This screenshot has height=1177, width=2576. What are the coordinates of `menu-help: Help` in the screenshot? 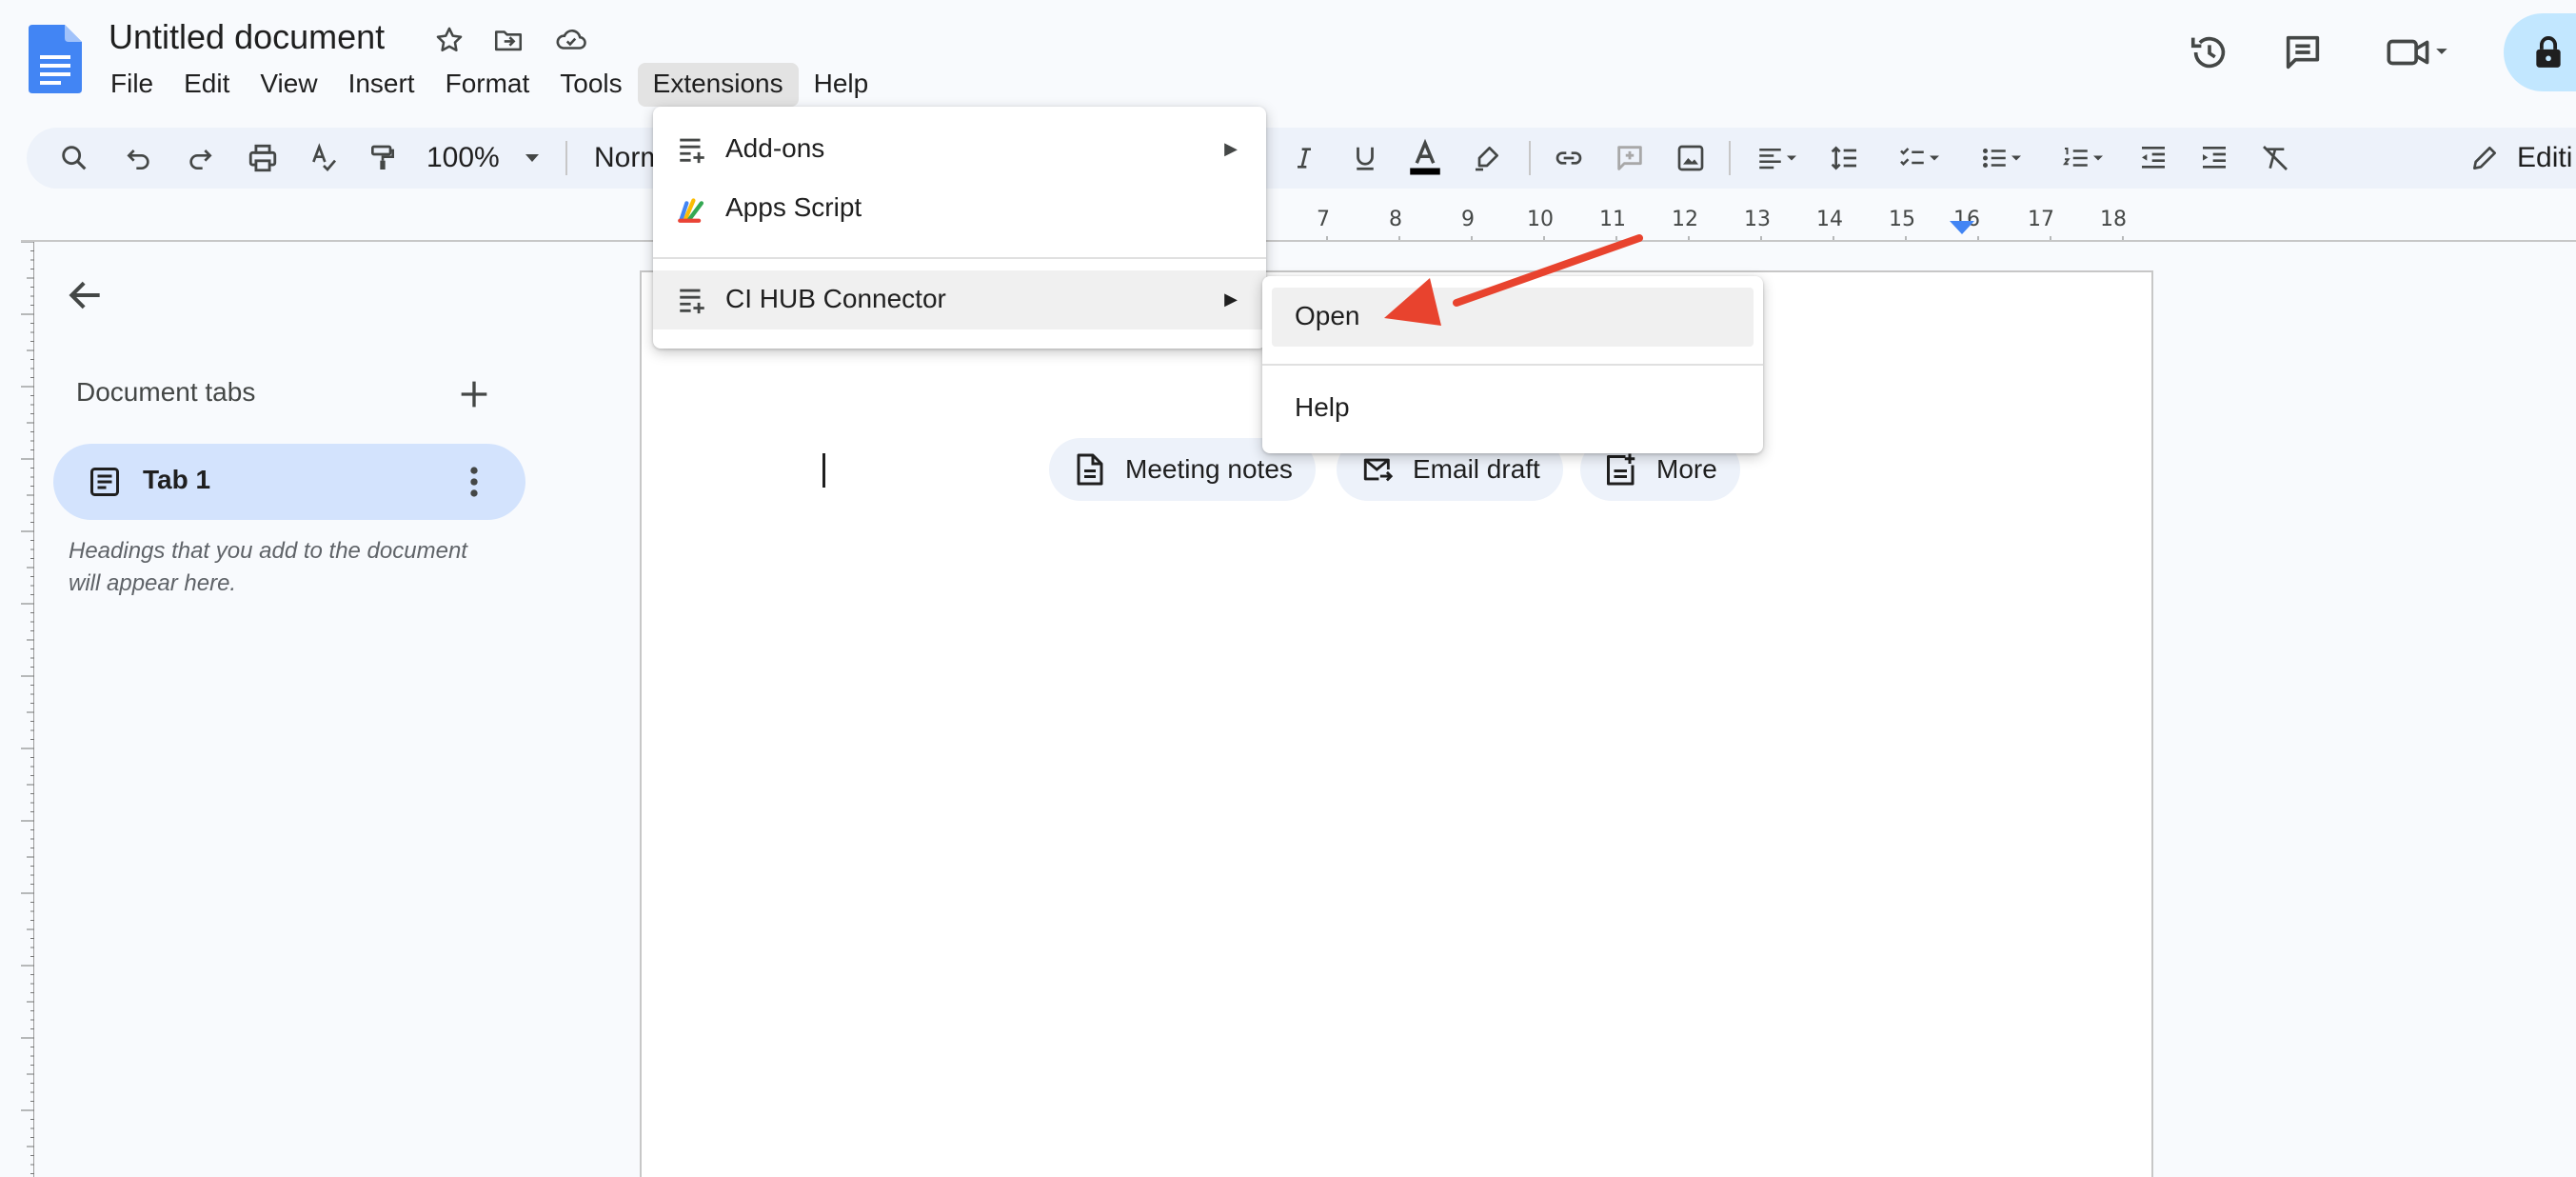 It's located at (841, 85).